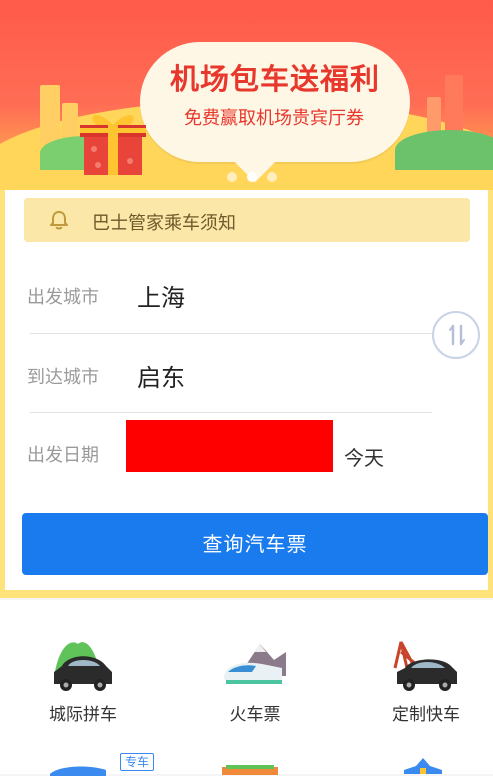 The image size is (493, 776). I want to click on gift-box-icon, so click(113, 145).